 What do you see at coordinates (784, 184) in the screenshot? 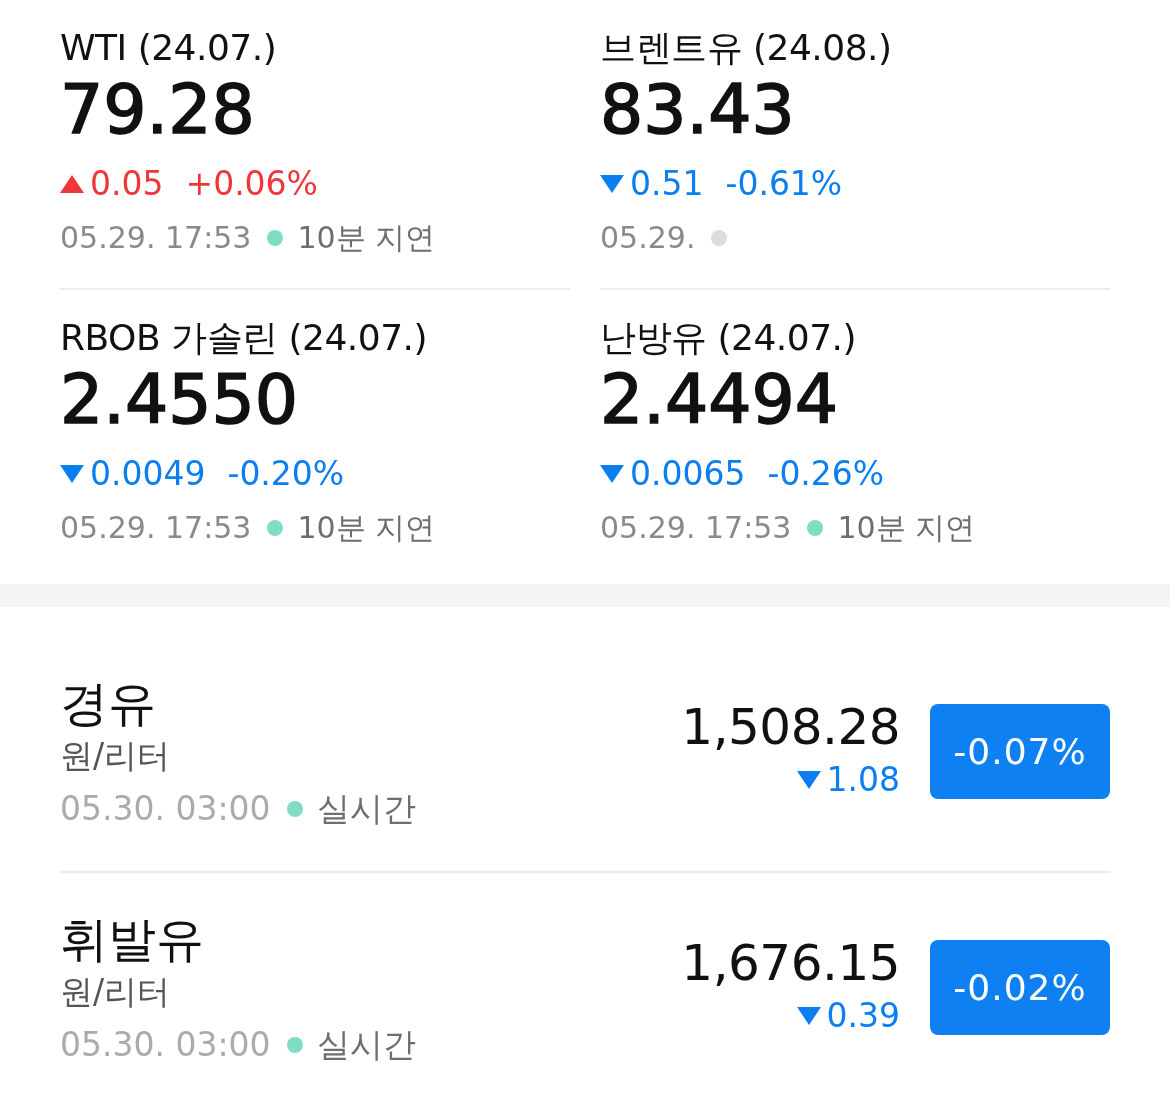
I see `change-percent: -0.61%` at bounding box center [784, 184].